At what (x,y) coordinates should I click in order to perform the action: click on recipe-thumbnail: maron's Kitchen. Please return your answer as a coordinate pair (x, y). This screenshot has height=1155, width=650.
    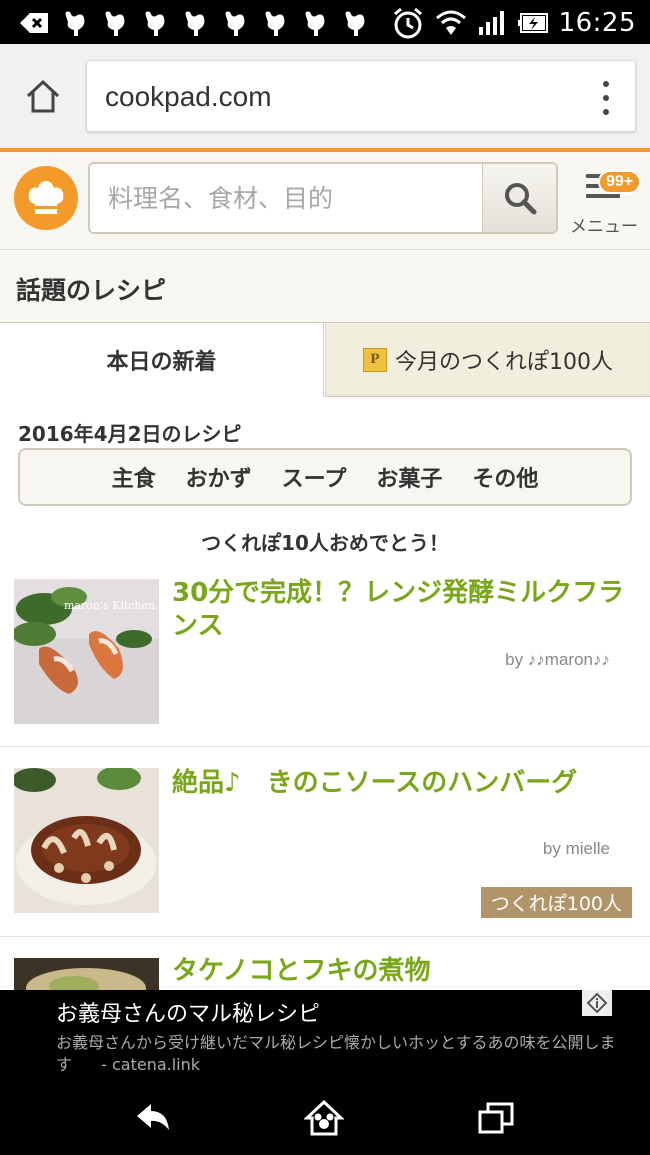
    Looking at the image, I should click on (86, 651).